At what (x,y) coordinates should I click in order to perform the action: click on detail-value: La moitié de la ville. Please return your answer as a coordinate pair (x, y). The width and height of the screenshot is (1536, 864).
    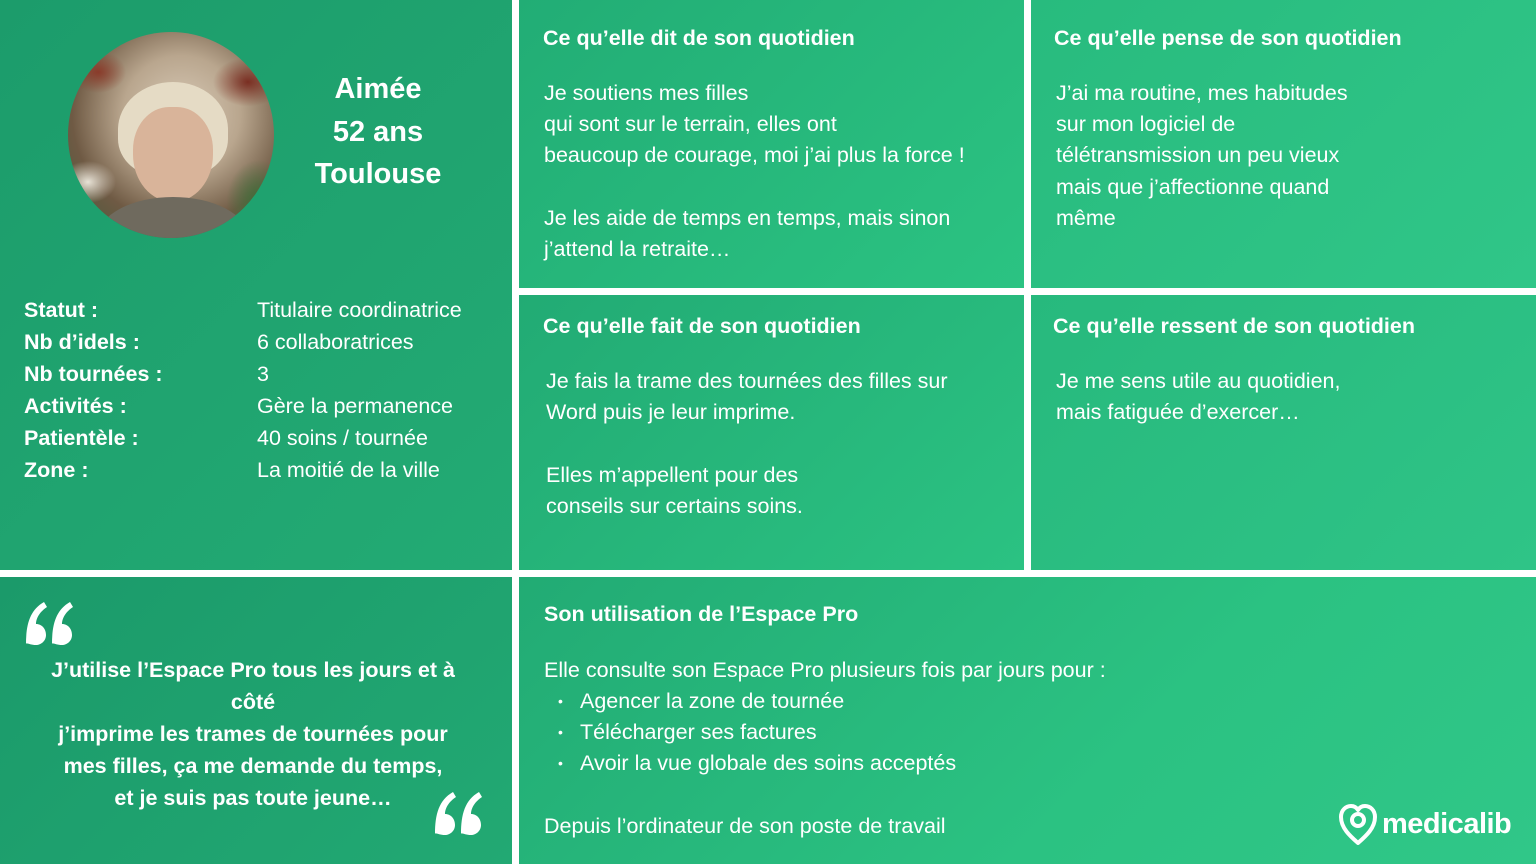
    Looking at the image, I should click on (348, 470).